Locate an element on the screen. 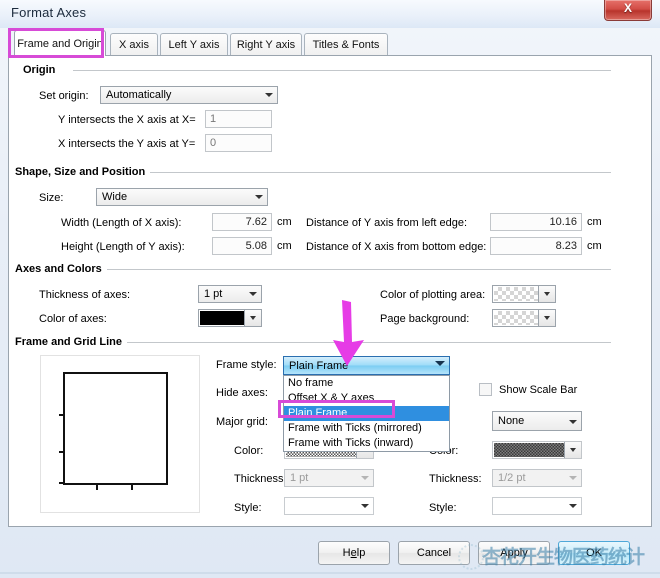 This screenshot has width=660, height=578. x-intersect-label: X intersects the Y axis at Y= is located at coordinates (127, 144).